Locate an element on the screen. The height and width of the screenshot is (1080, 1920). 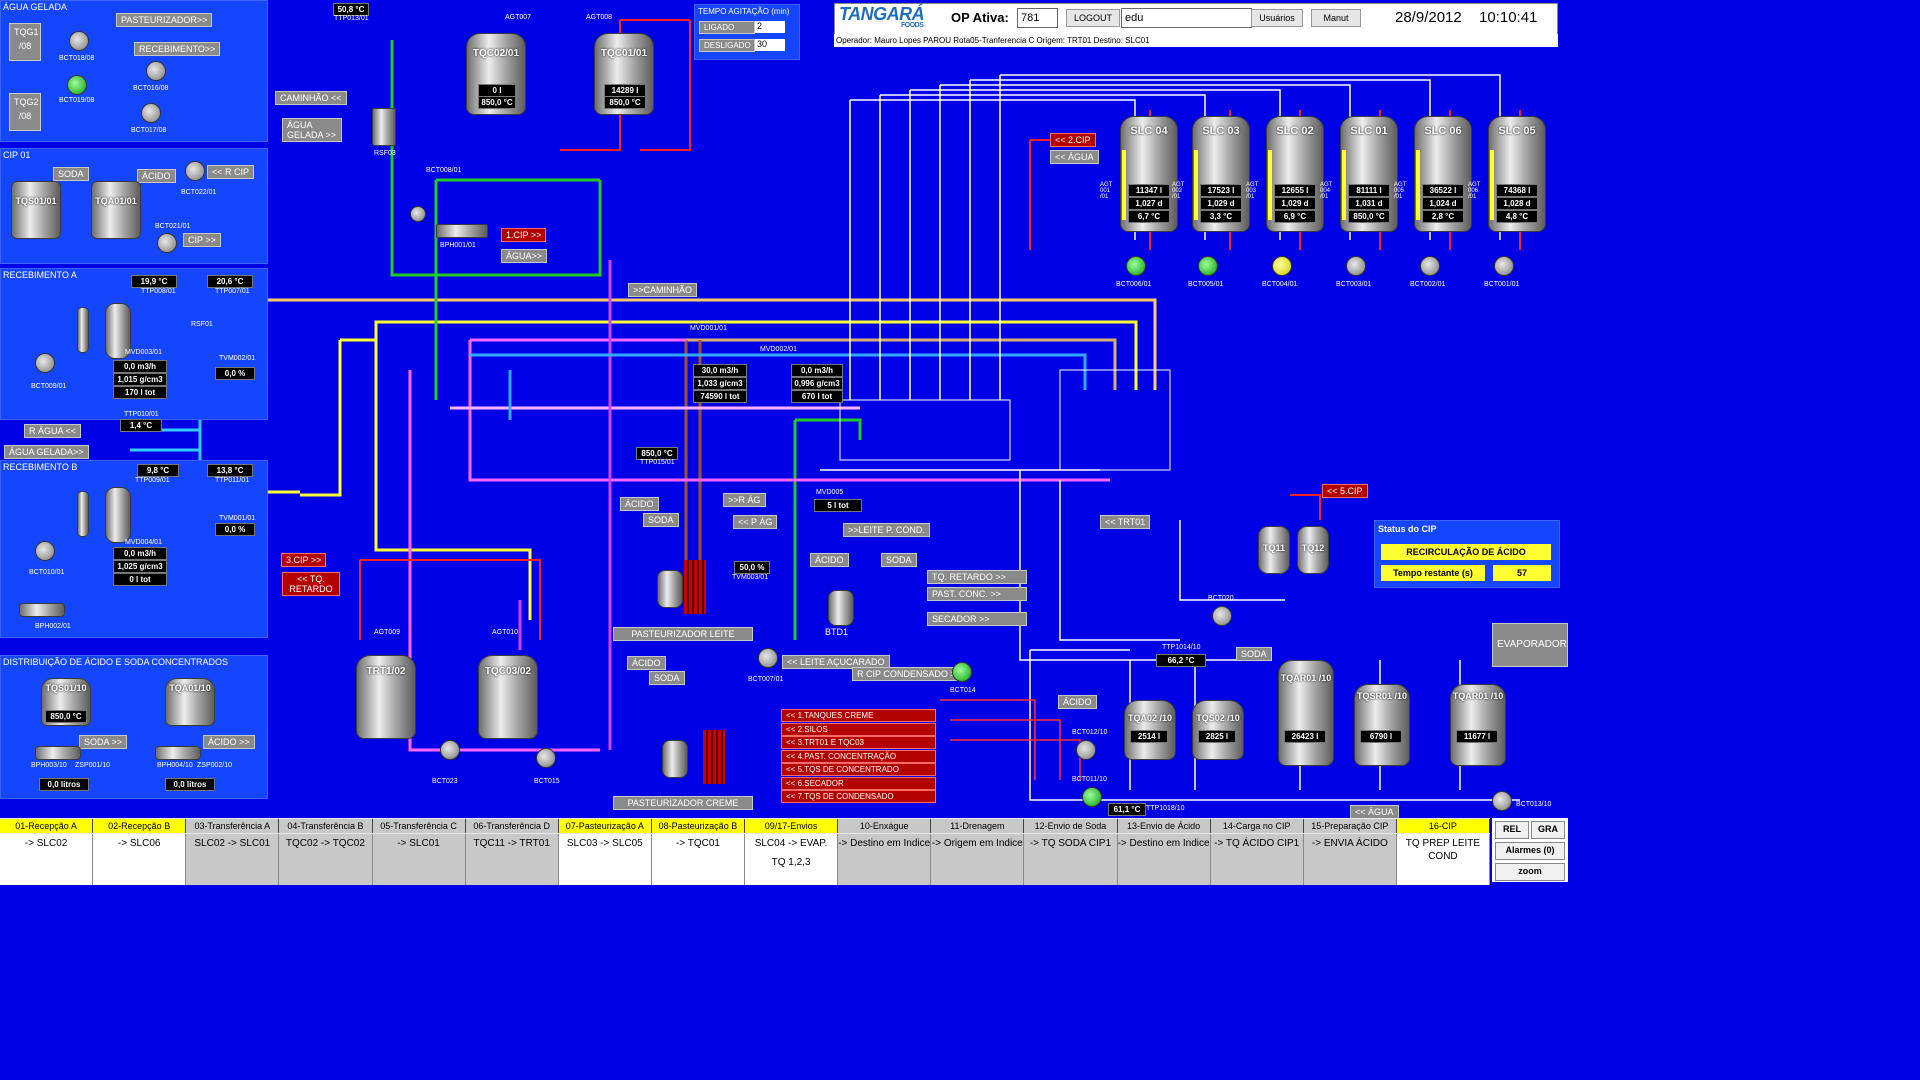
tqg1-tank: TQG1 /08 is located at coordinates (25, 42).